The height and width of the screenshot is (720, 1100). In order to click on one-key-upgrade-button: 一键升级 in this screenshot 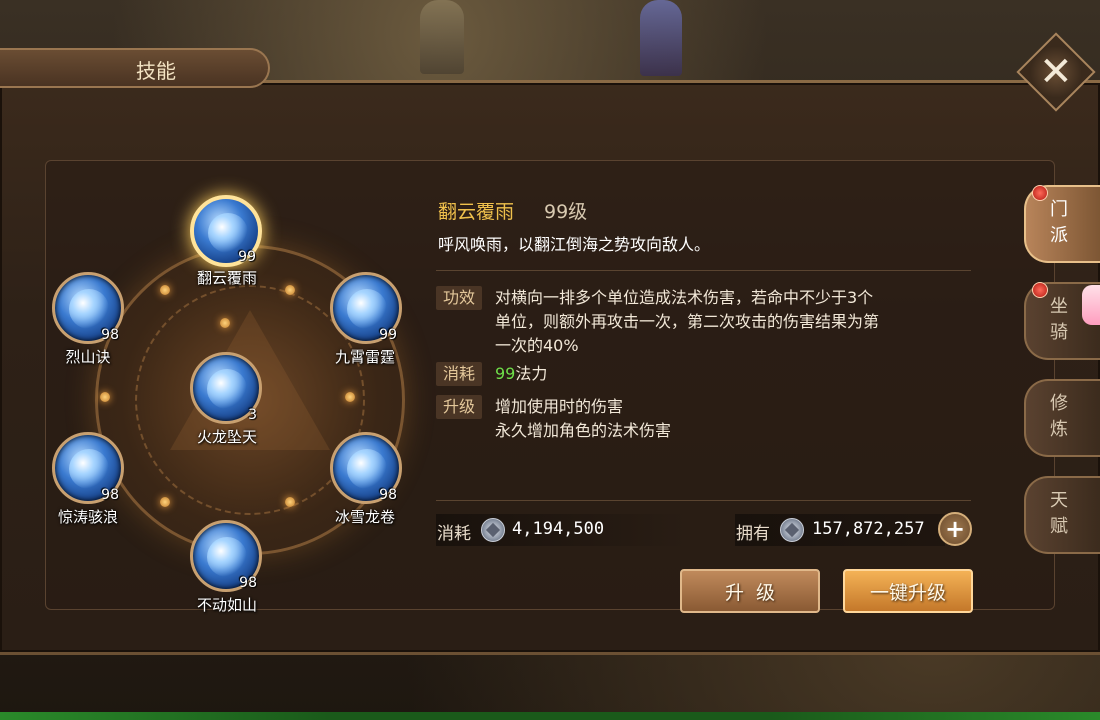, I will do `click(908, 591)`.